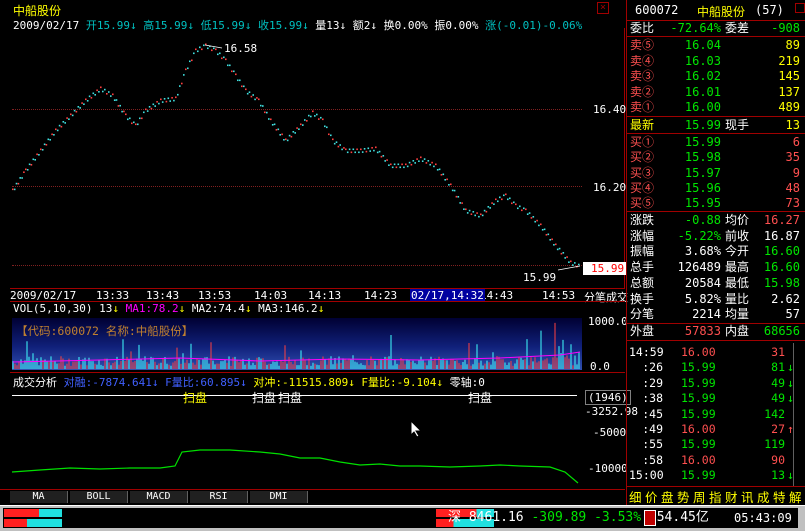 This screenshot has width=805, height=531. I want to click on ask-level-v1: 16.04, so click(702, 45).